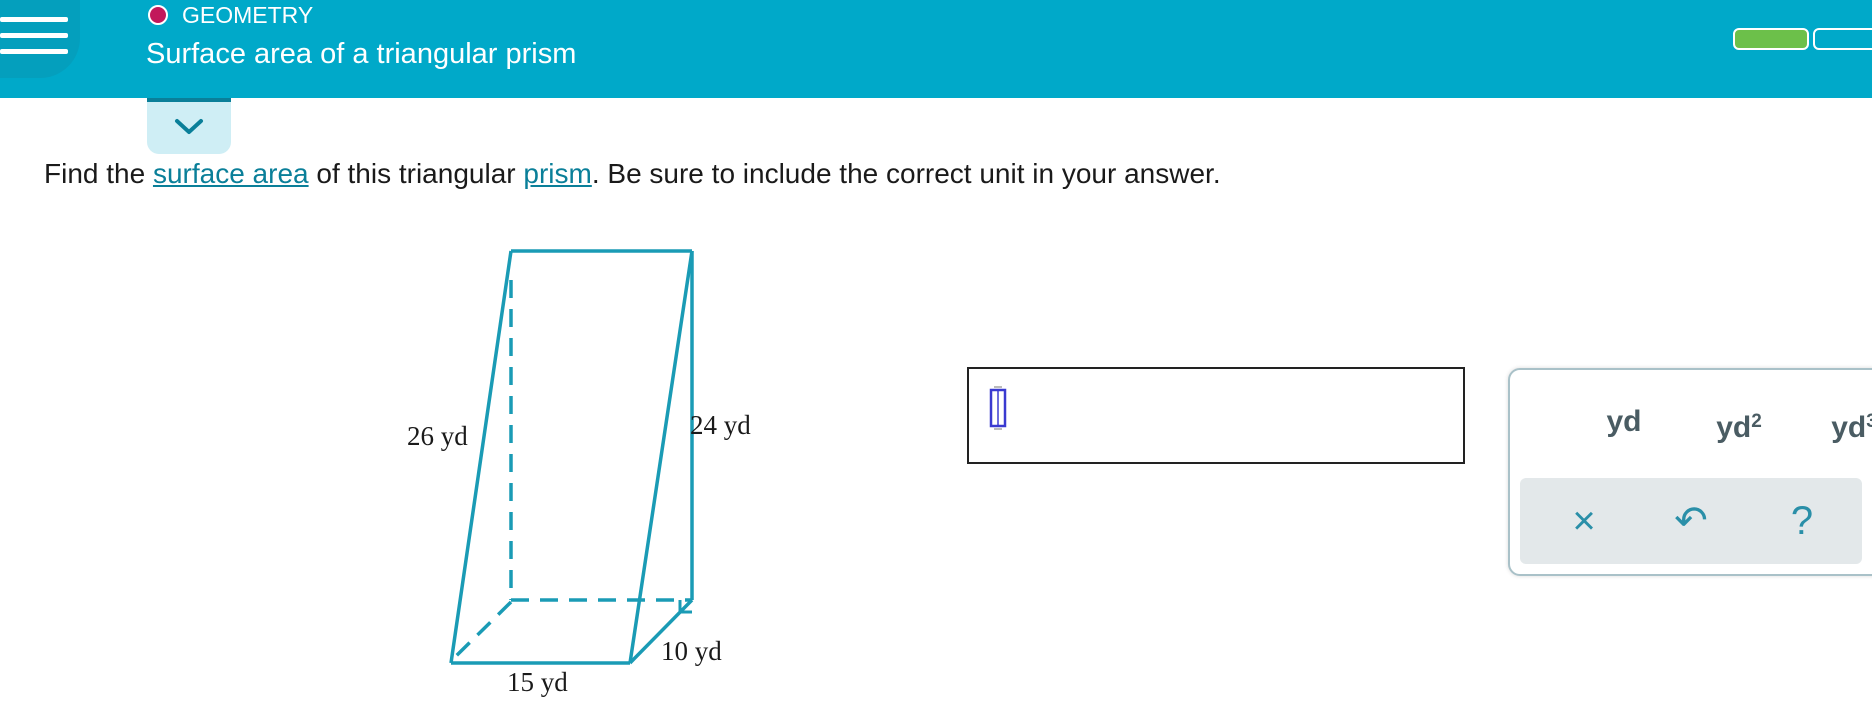 This screenshot has width=1872, height=724. I want to click on unit-keypad: yd yd2 yd3 × ↶ ?, so click(1690, 472).